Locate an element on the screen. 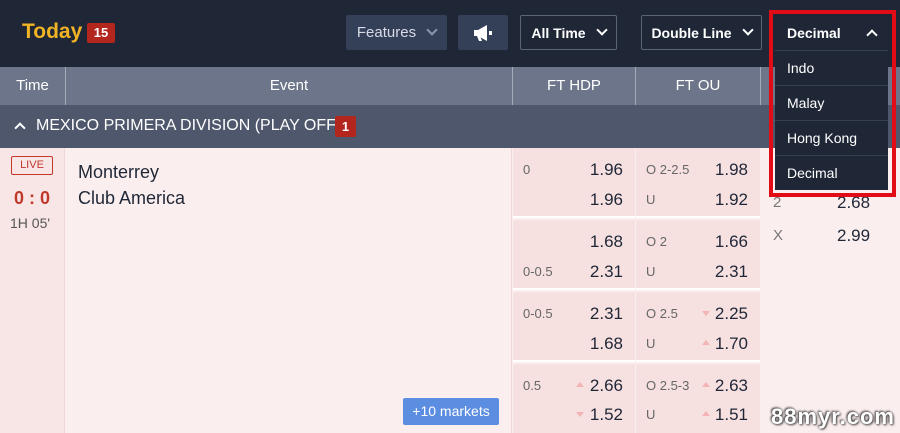 Image resolution: width=900 pixels, height=433 pixels. league-row: MEXICO PRIMERA DIVISION (PLAY OFF) is located at coordinates (450, 126).